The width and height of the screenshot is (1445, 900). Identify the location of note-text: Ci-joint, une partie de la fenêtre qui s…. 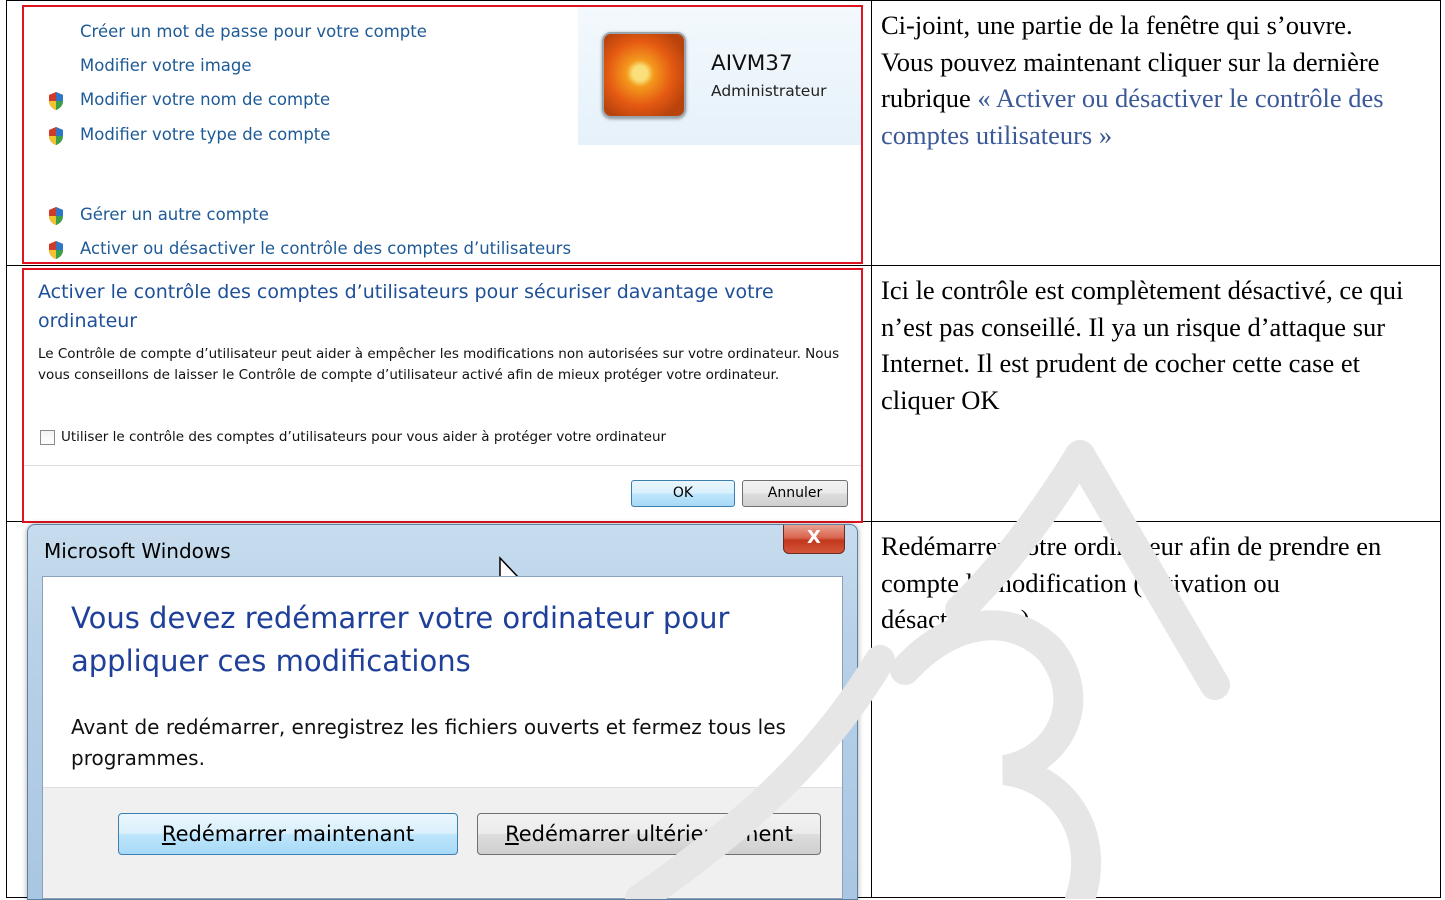
(1117, 25).